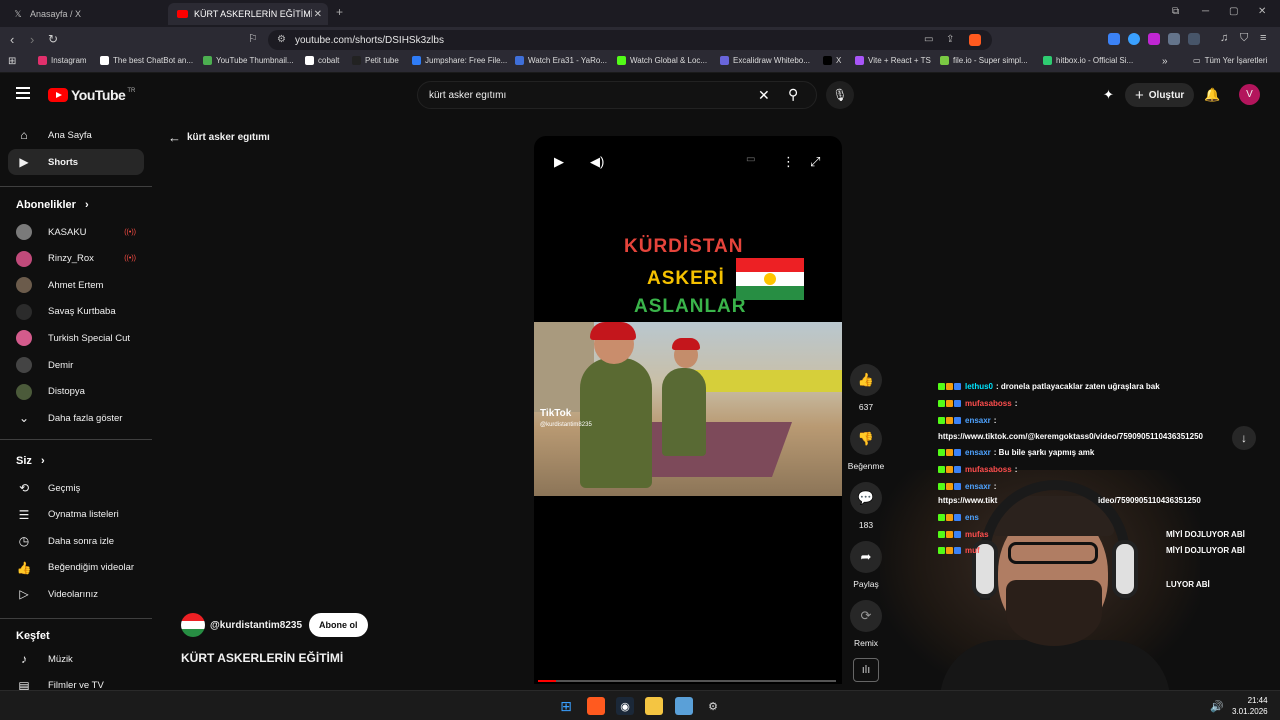 This screenshot has height=720, width=1280. I want to click on subscribe-button: Abone ol, so click(338, 625).